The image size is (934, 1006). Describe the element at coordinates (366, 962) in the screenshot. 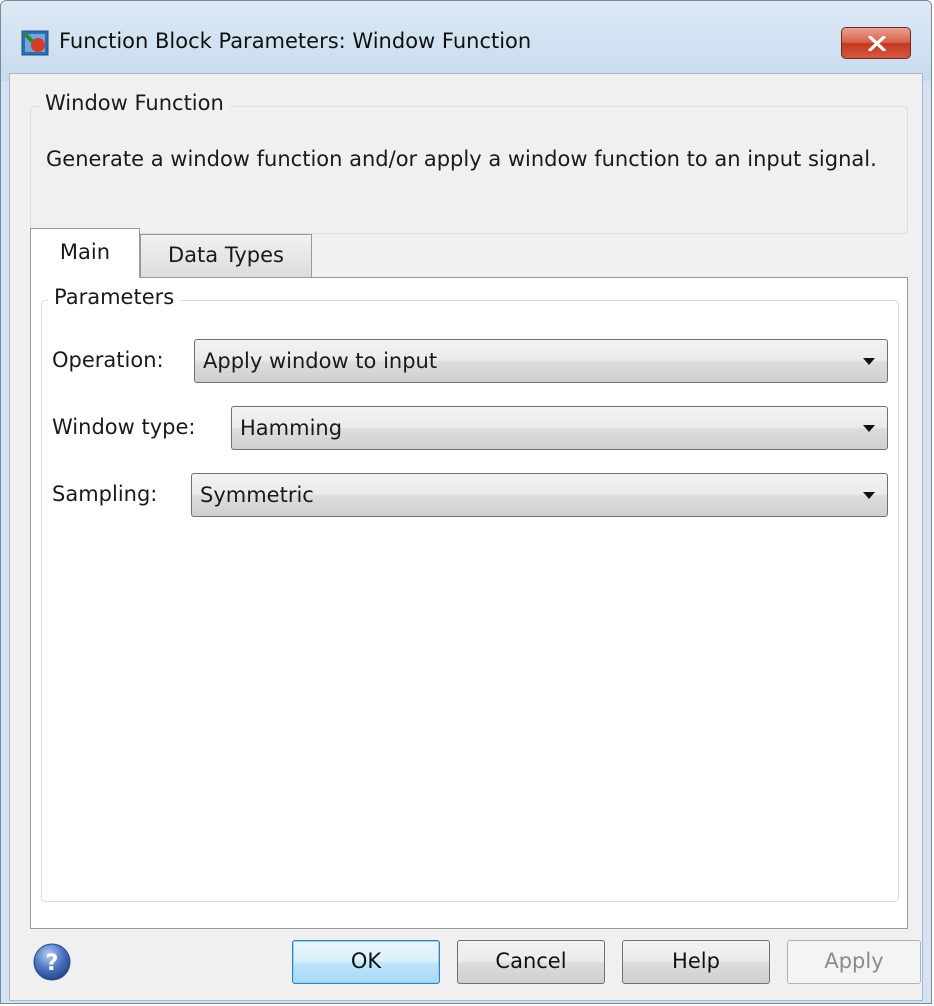

I see `ok-button: OK` at that location.